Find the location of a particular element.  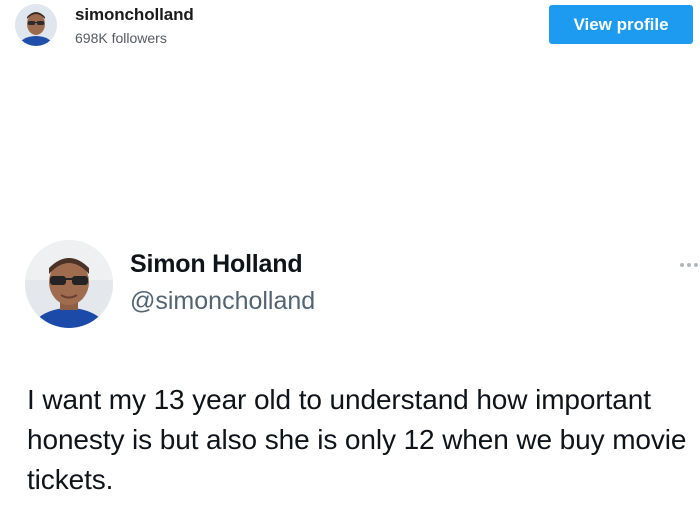

tweet-author-handle: @simoncholland is located at coordinates (222, 301).